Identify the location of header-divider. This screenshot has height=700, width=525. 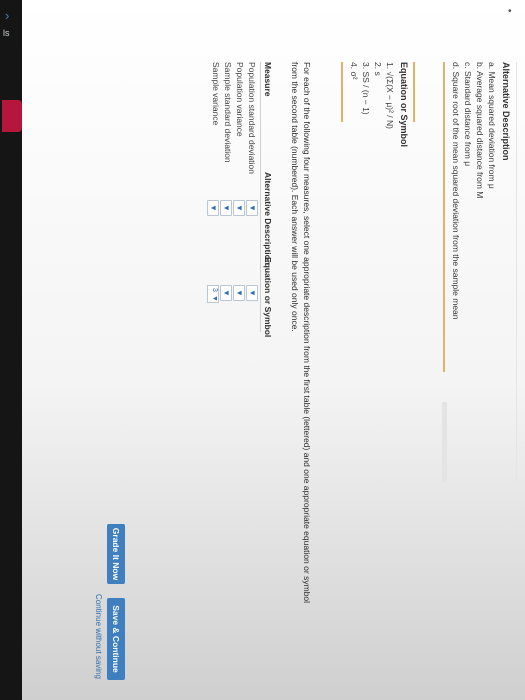
(260, 197).